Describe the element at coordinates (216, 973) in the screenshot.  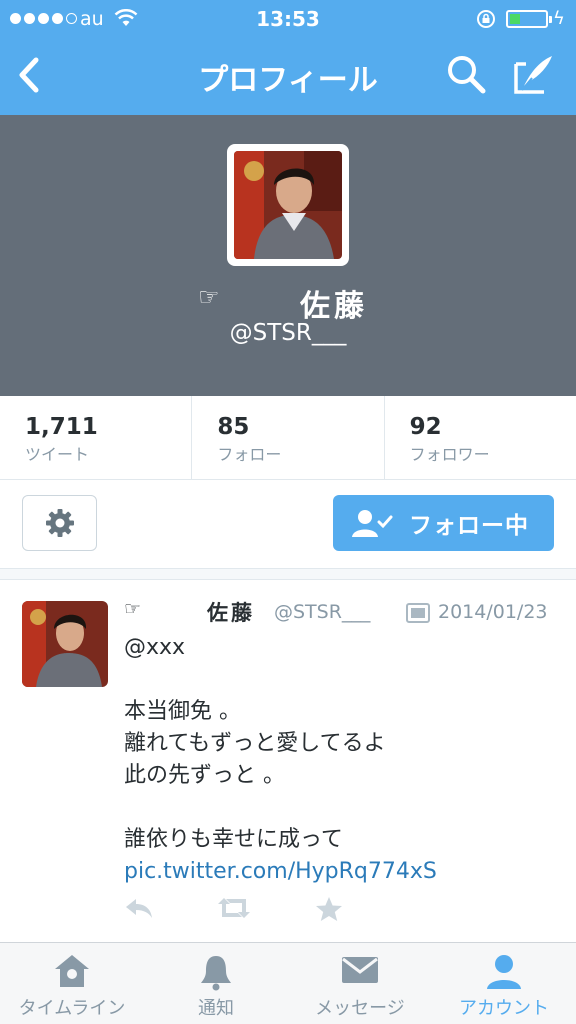
I see `bell-icon` at that location.